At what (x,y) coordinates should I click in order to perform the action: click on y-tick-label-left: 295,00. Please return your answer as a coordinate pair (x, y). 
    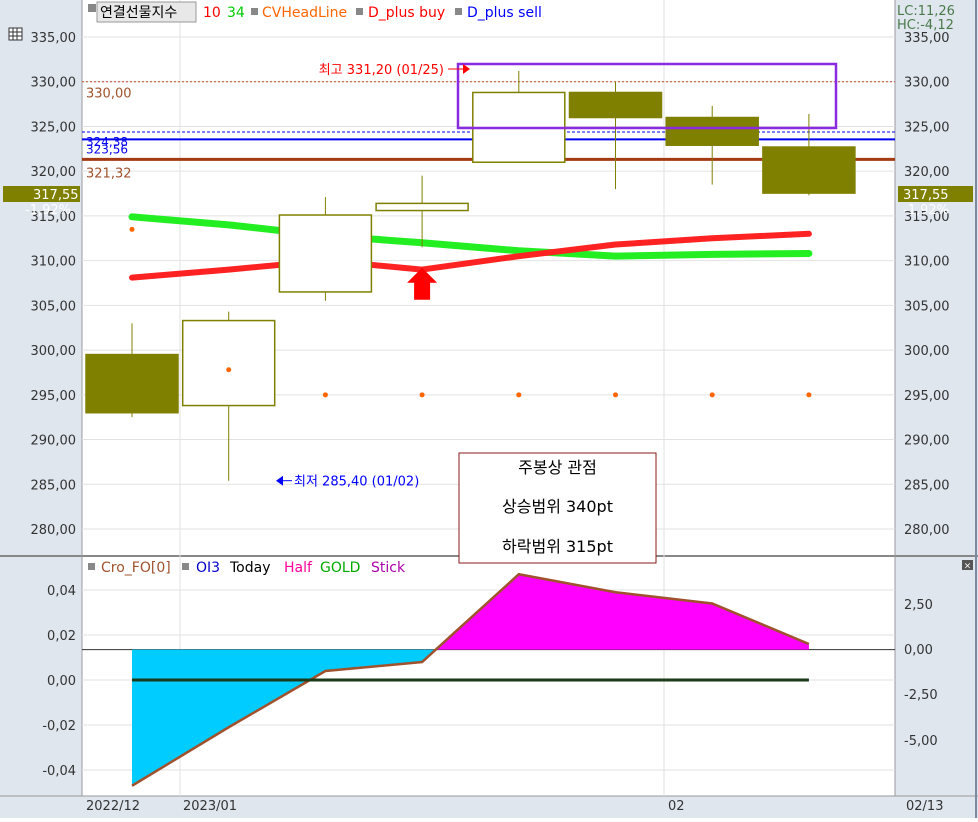
    Looking at the image, I should click on (54, 396).